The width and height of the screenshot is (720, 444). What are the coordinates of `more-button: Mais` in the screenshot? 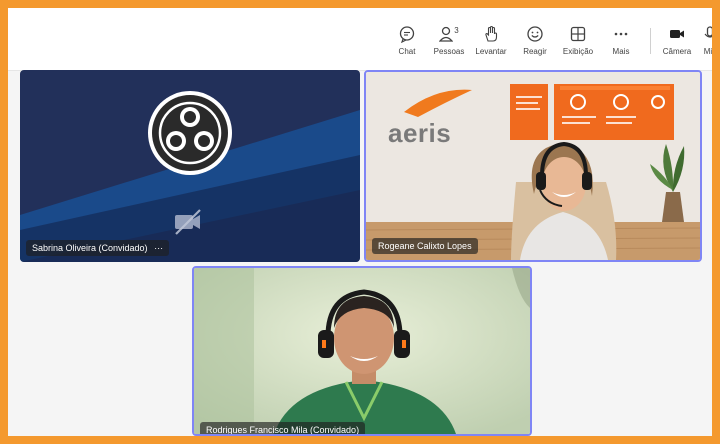 It's located at (621, 39).